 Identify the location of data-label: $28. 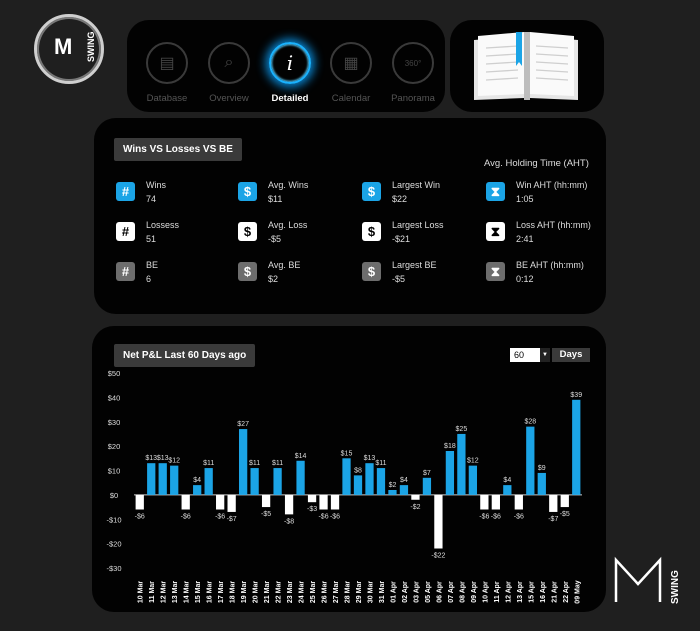
(530, 422).